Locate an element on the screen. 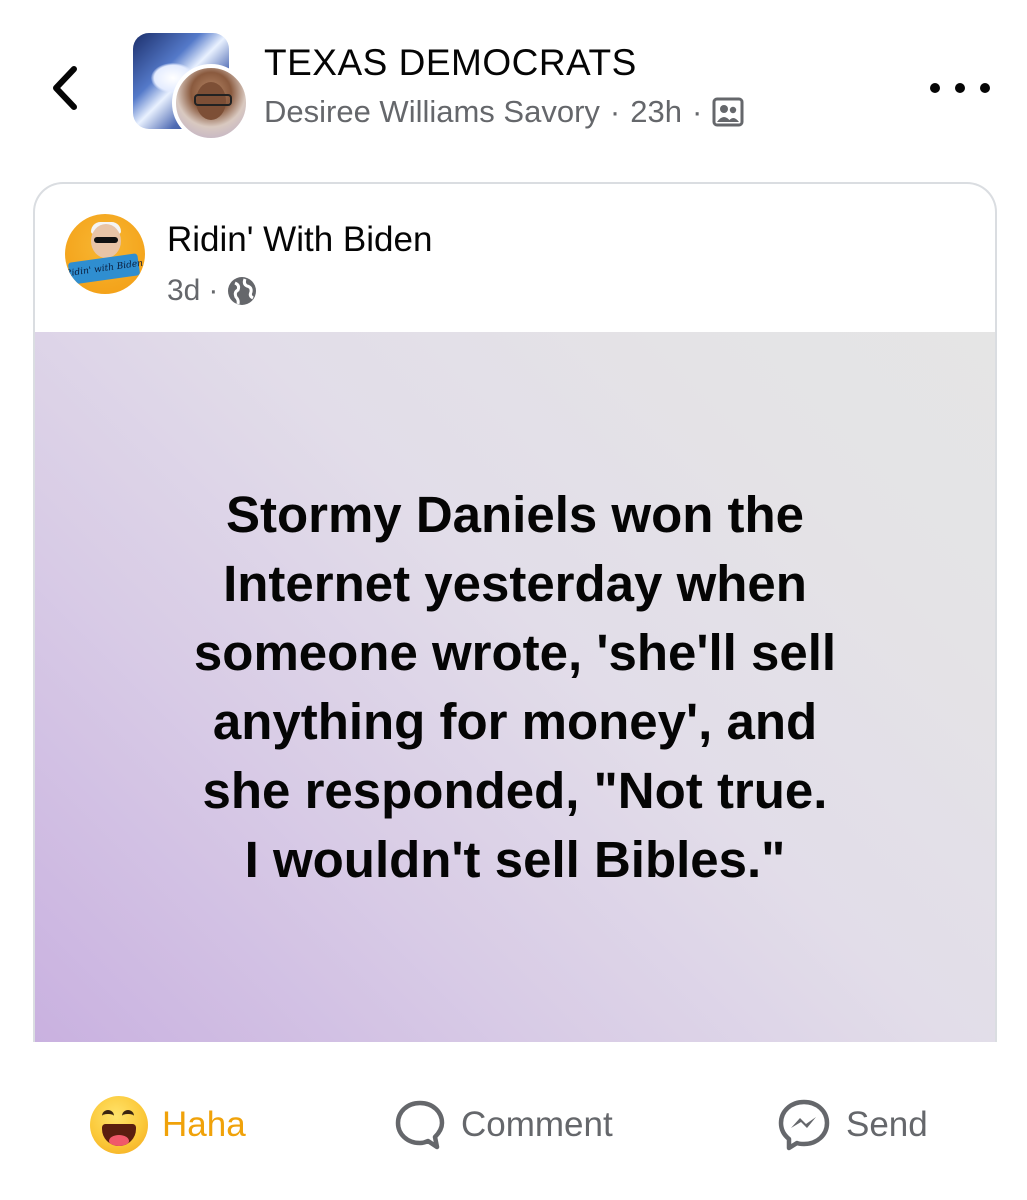  comment-button: Comment is located at coordinates (503, 1125).